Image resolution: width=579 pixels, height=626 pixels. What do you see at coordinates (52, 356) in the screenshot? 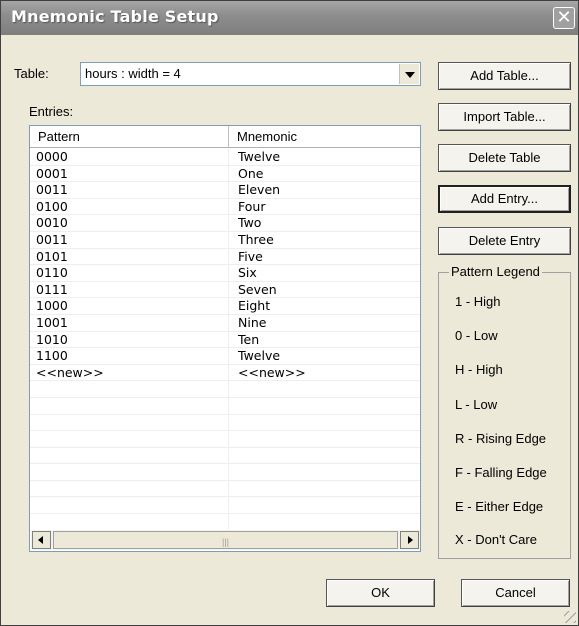
I see `pattern-cell: 1100` at bounding box center [52, 356].